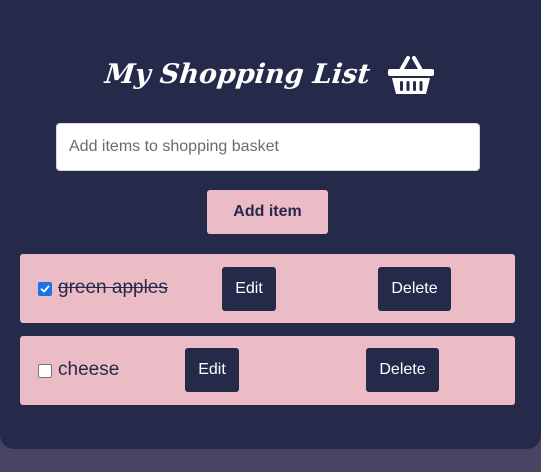 Image resolution: width=541 pixels, height=472 pixels. I want to click on add-item-input, so click(268, 147).